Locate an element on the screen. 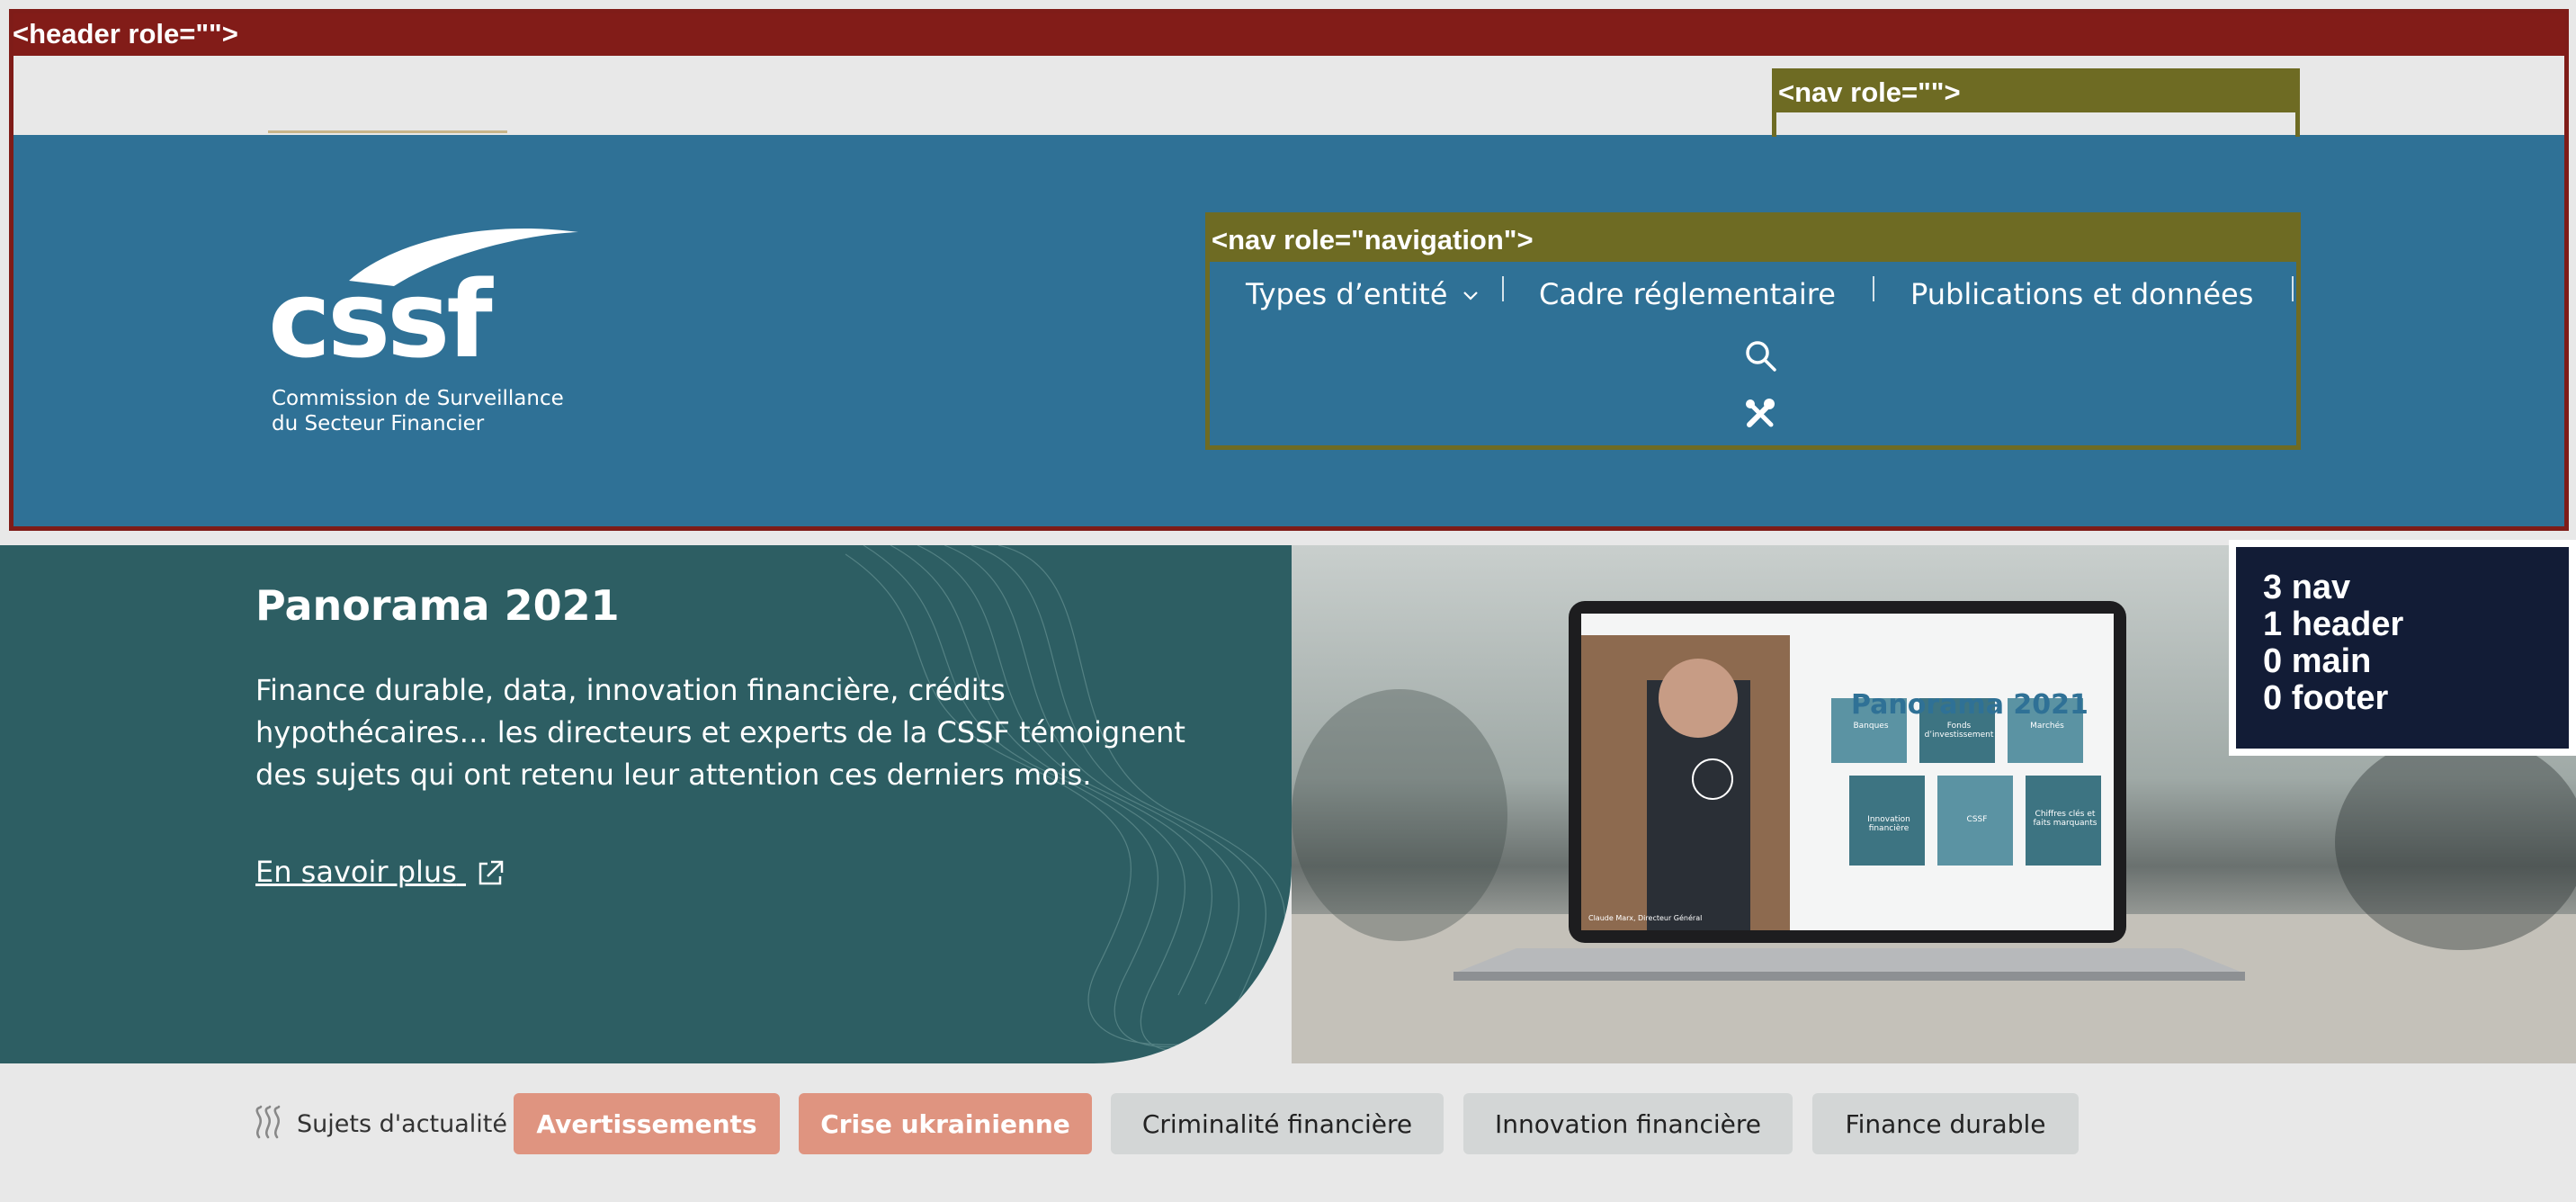  top-nav-landmark: <nav role=""> is located at coordinates (2036, 102).